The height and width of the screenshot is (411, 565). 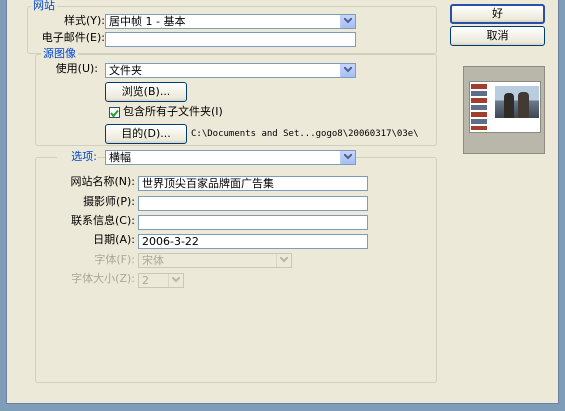 What do you see at coordinates (102, 181) in the screenshot?
I see `site-name-label: 网站名称(N):` at bounding box center [102, 181].